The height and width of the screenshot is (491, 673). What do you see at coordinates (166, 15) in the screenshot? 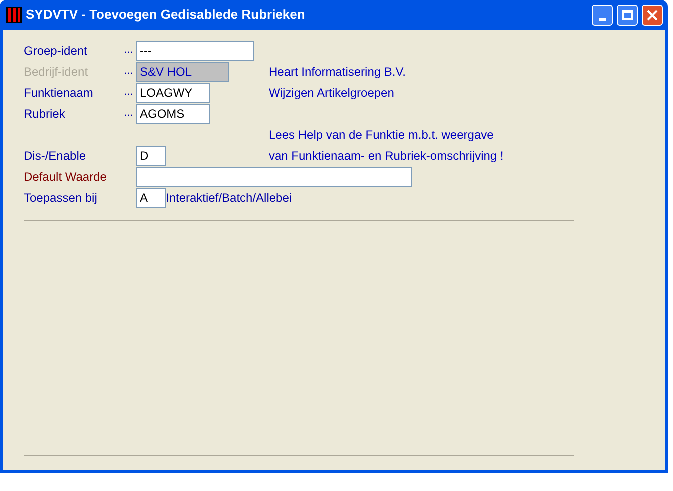
I see `window-title: SYDVTV - Toevoegen Gedisablede Rubrieken` at bounding box center [166, 15].